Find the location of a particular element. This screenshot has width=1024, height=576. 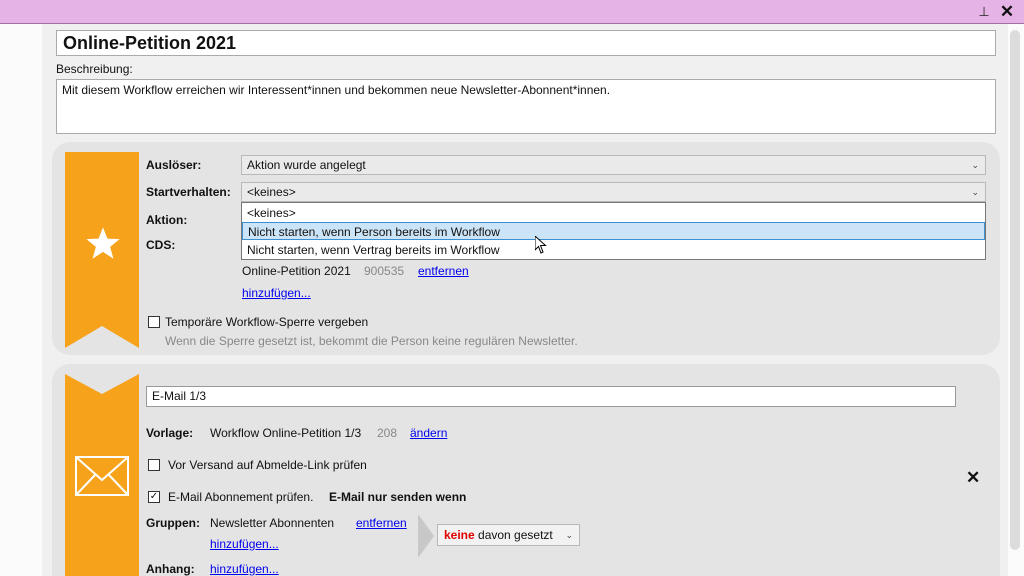

remove-step-button: ✕ is located at coordinates (973, 478).